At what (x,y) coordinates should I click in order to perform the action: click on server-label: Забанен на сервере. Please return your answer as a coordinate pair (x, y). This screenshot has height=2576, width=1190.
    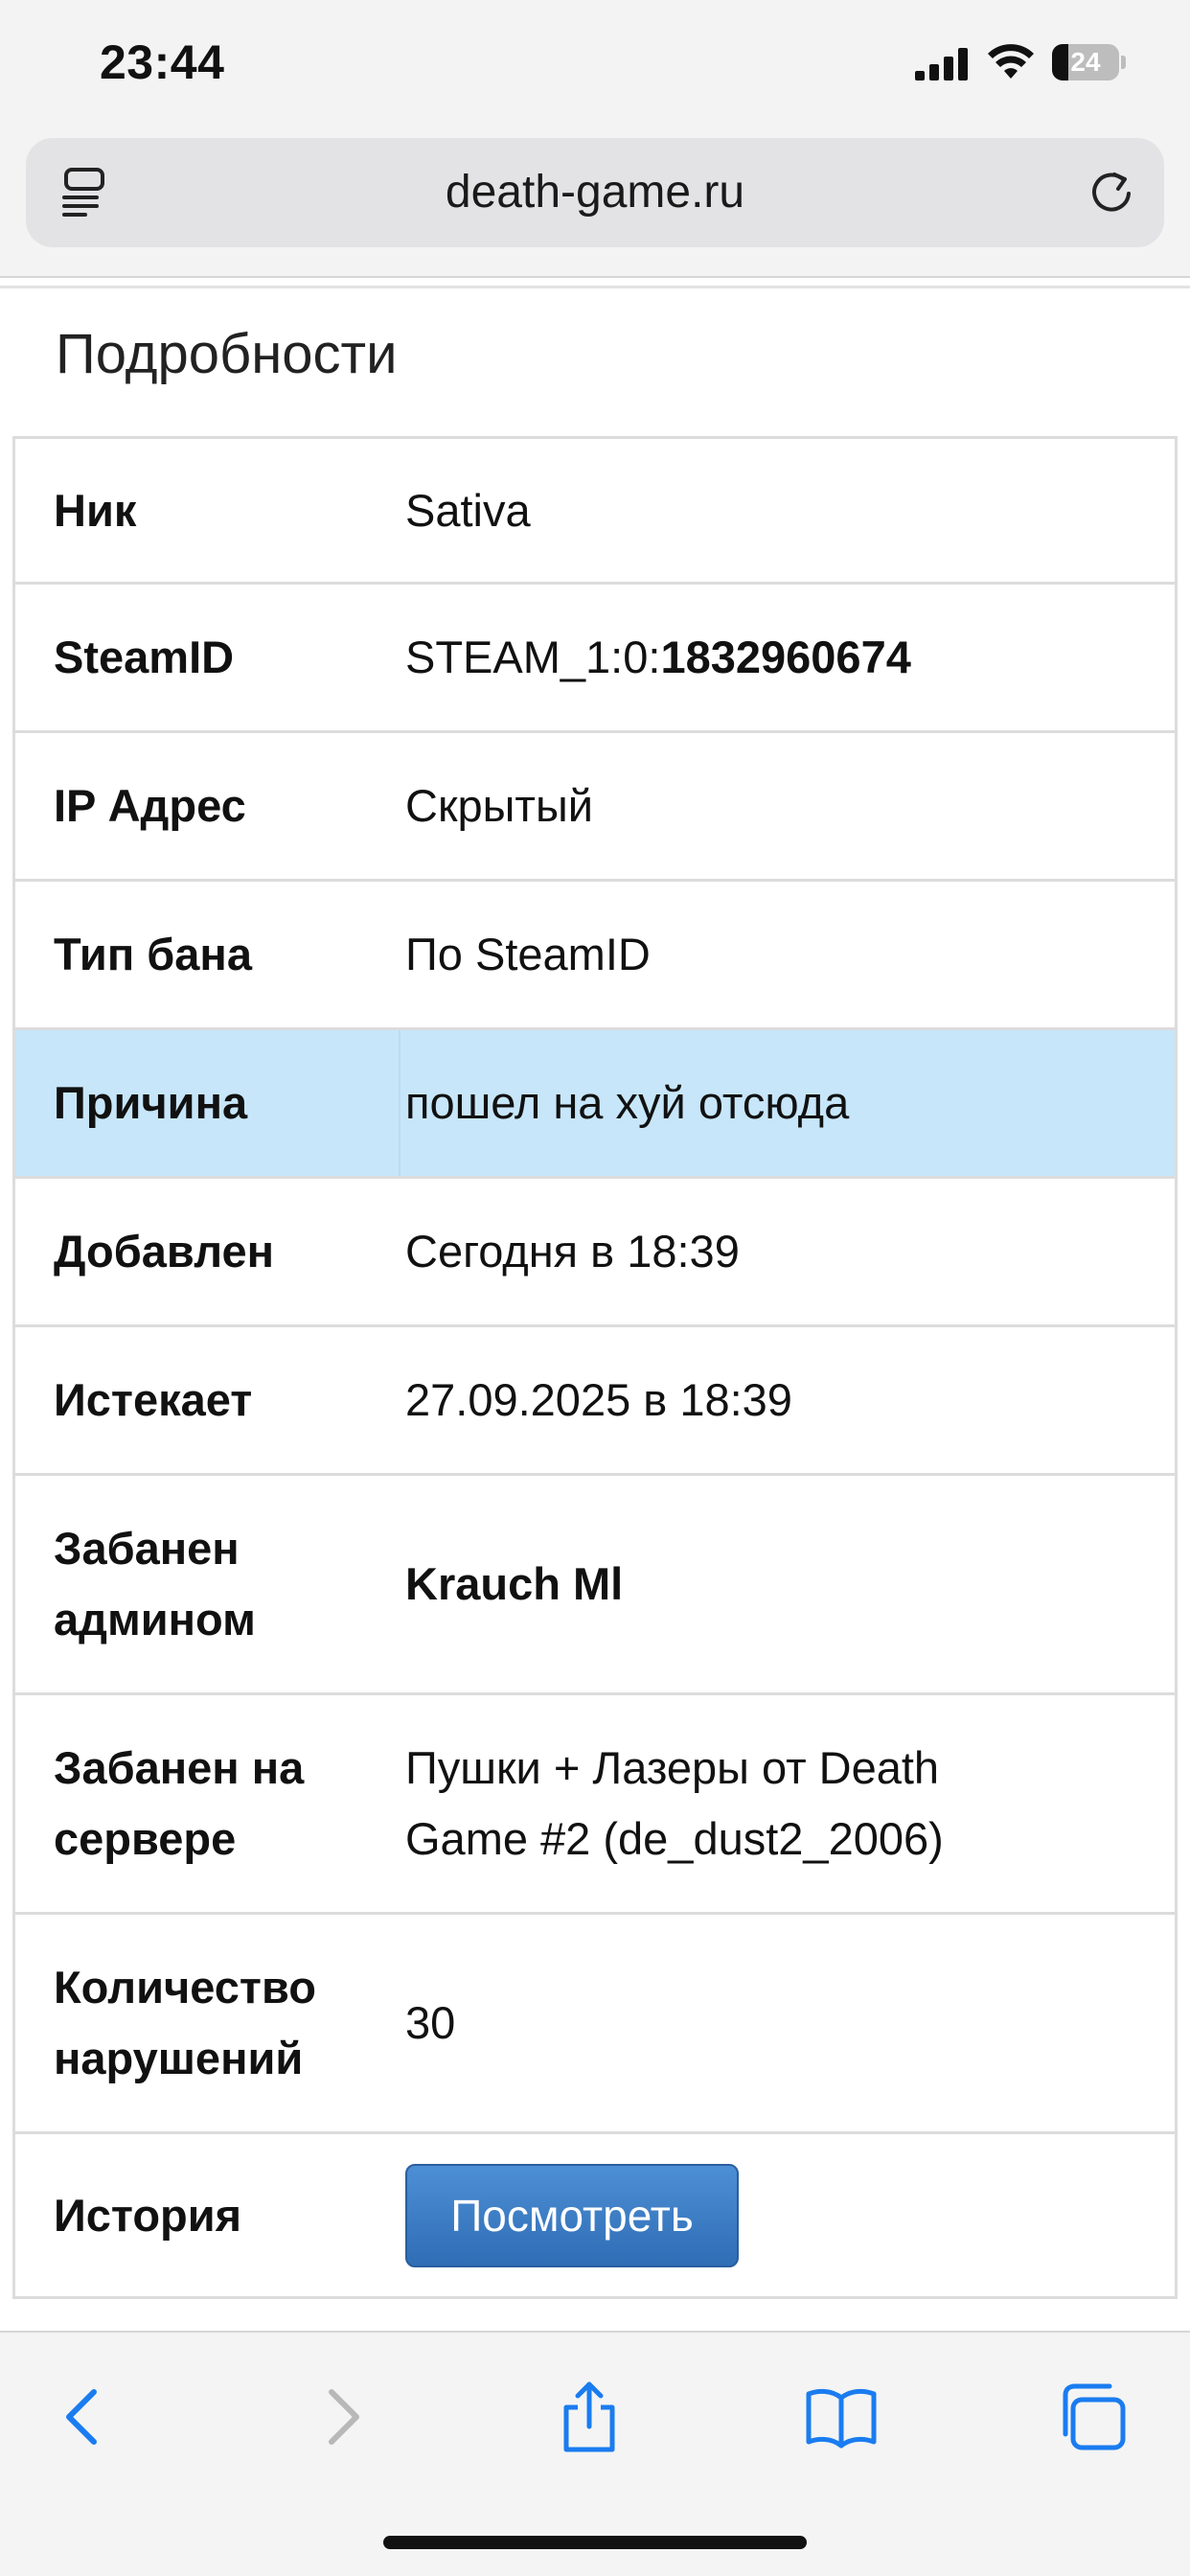
    Looking at the image, I should click on (207, 1803).